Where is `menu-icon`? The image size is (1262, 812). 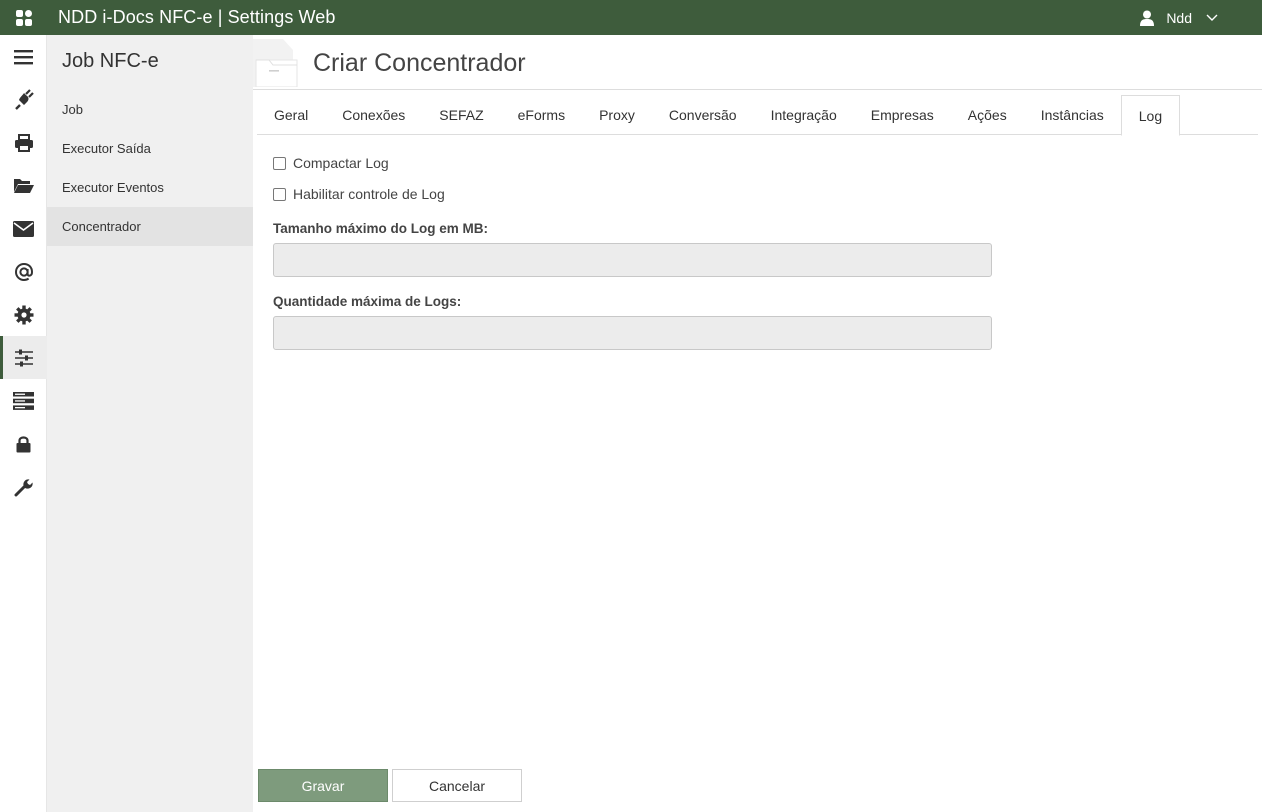 menu-icon is located at coordinates (23, 56).